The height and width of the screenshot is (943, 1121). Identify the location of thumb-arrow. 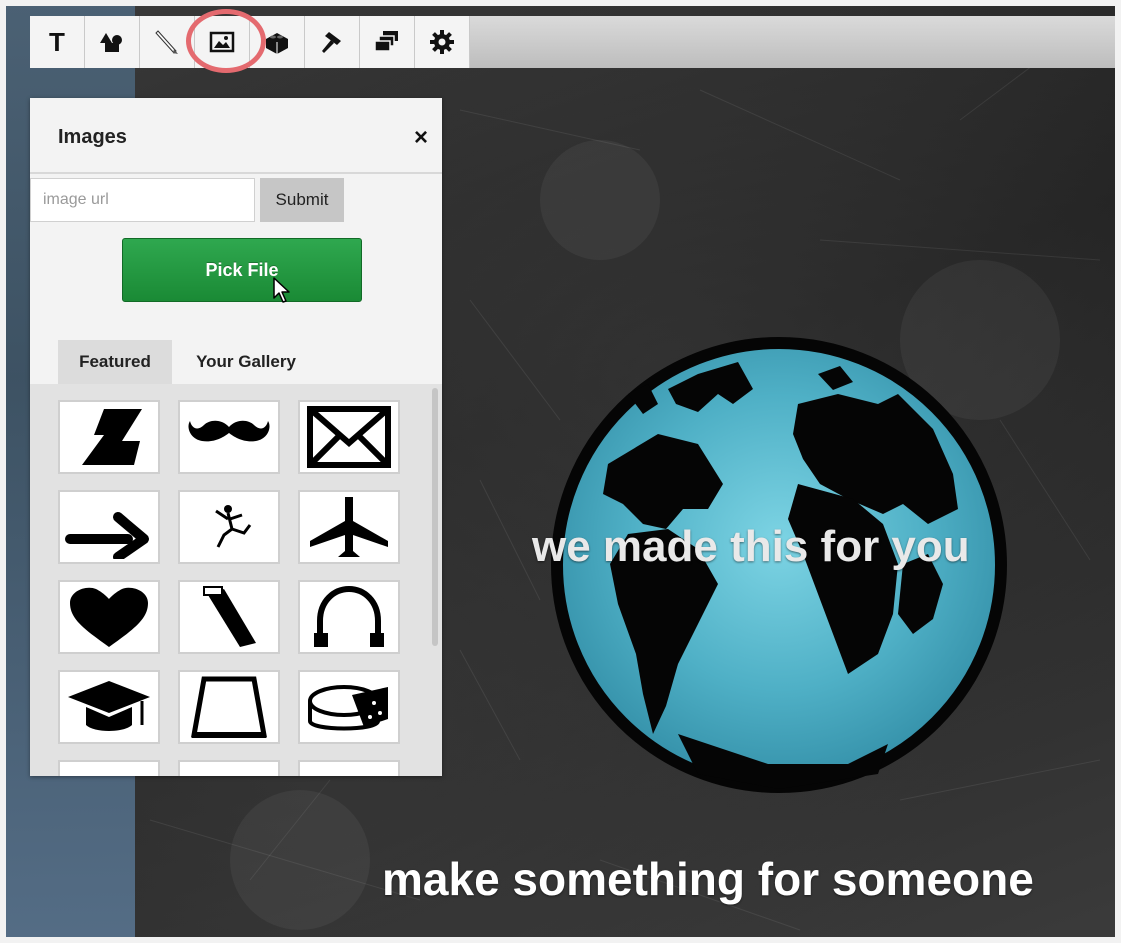
(109, 527).